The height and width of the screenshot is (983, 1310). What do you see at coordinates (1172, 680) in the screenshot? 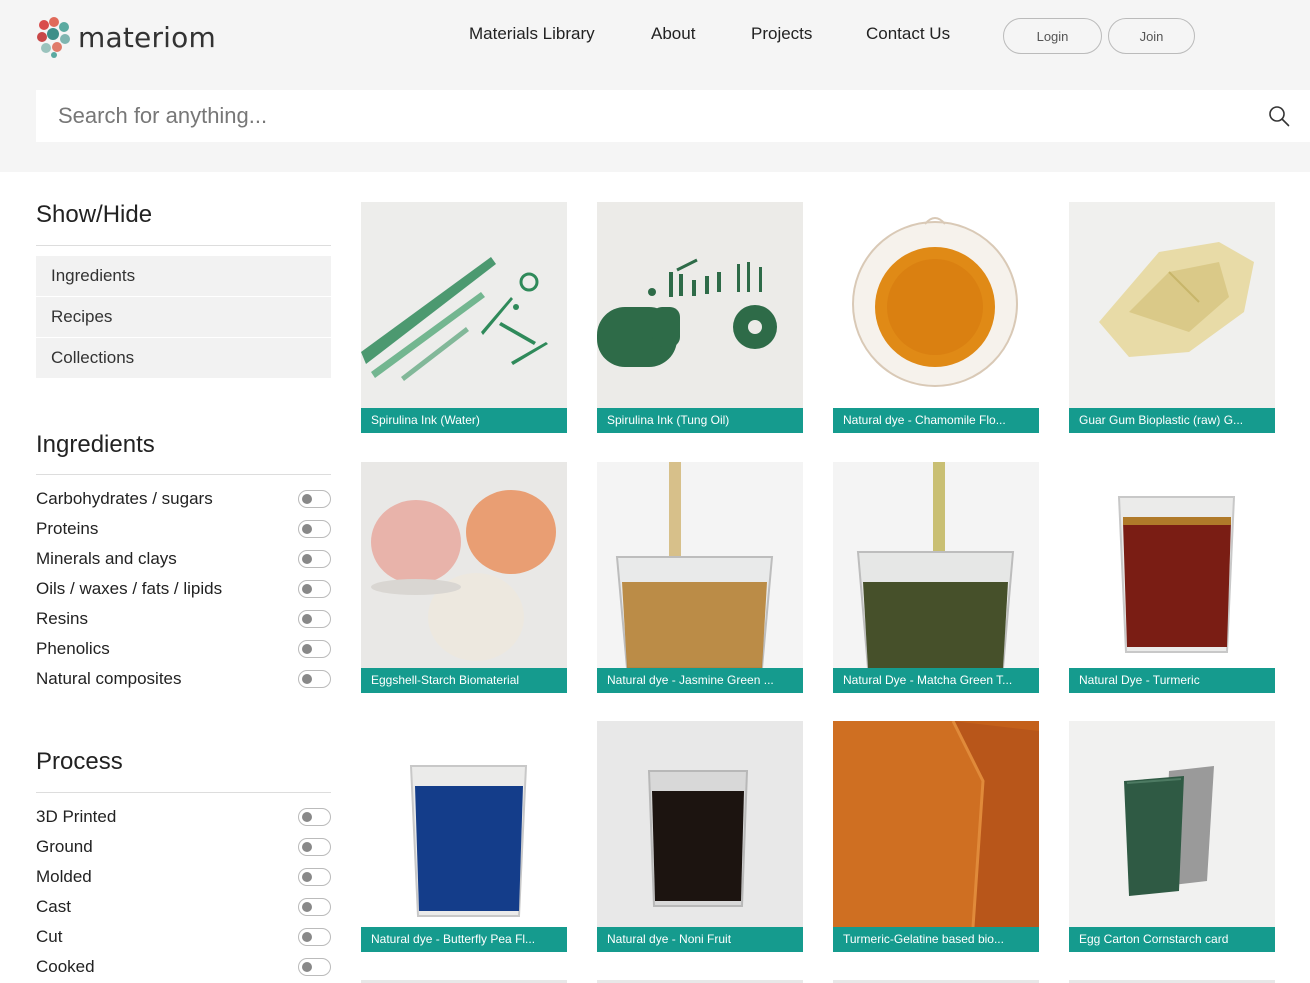
I see `material-title: Natural Dye - Turmeric` at bounding box center [1172, 680].